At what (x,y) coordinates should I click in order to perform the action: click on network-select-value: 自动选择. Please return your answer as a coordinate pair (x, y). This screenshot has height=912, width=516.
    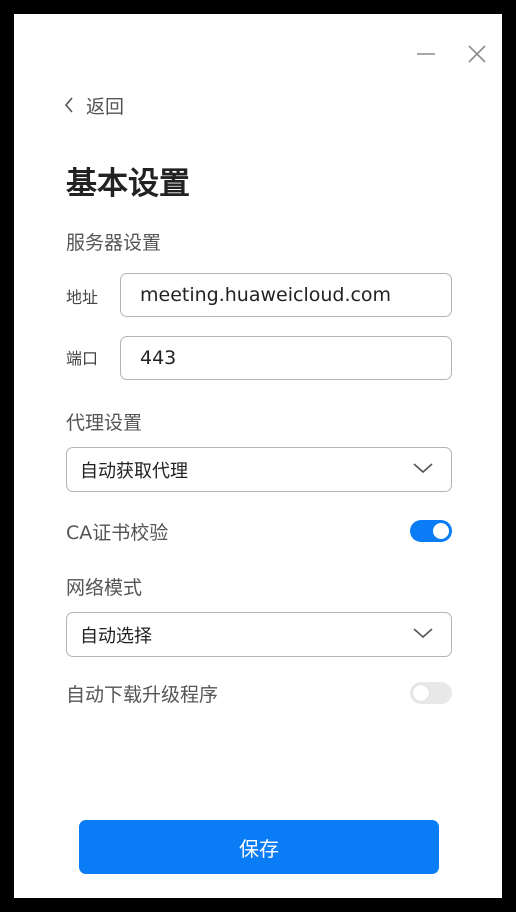
    Looking at the image, I should click on (116, 636).